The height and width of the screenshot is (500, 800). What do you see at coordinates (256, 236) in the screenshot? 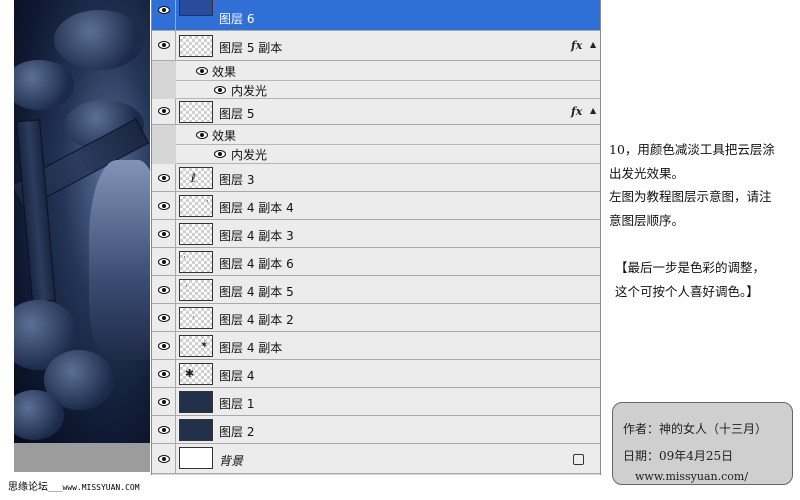
I see `layer-name: 图层 4 副本 3` at bounding box center [256, 236].